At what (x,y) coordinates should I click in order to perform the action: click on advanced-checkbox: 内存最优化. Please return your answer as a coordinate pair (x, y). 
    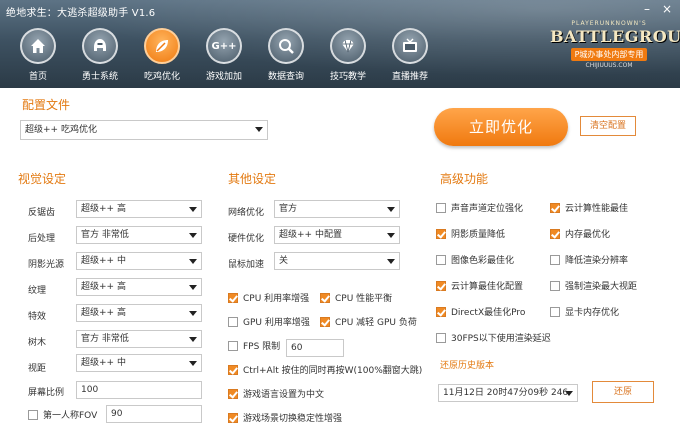
    Looking at the image, I should click on (580, 233).